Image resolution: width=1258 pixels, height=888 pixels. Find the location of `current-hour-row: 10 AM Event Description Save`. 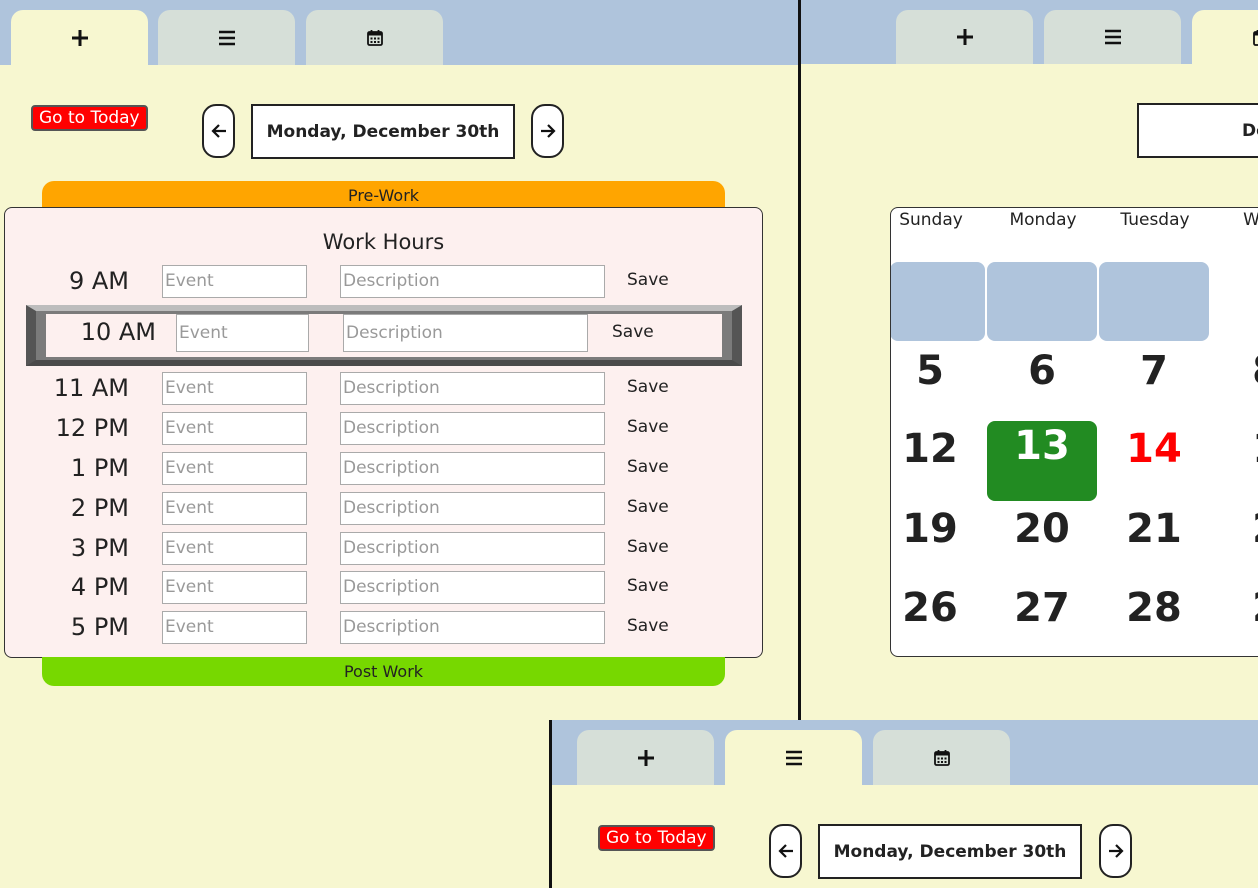

current-hour-row: 10 AM Event Description Save is located at coordinates (384, 335).